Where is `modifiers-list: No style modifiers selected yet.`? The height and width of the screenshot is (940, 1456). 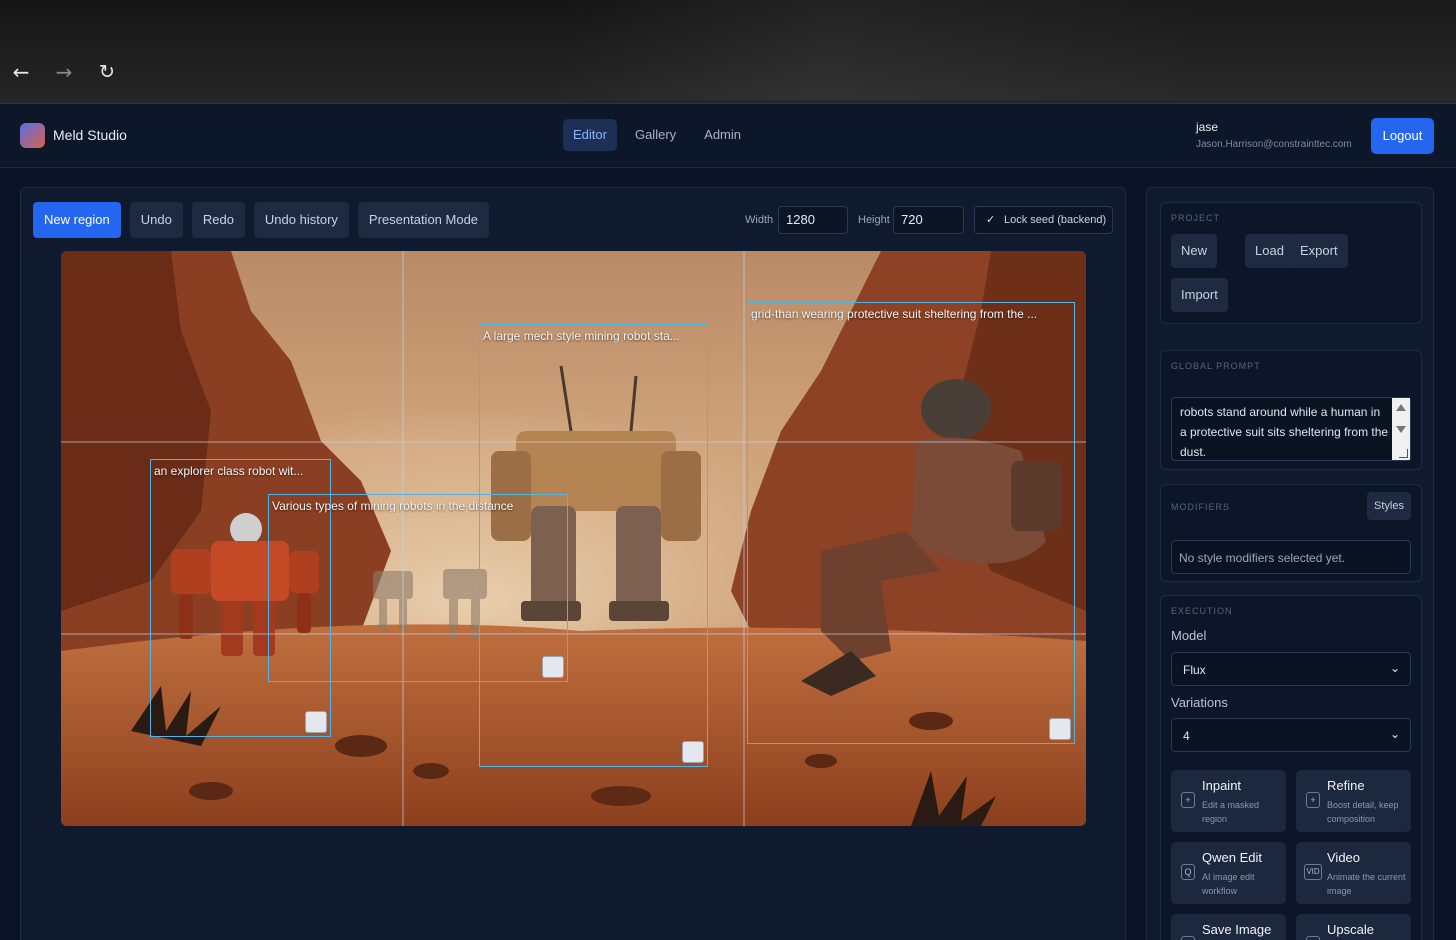 modifiers-list: No style modifiers selected yet. is located at coordinates (1291, 557).